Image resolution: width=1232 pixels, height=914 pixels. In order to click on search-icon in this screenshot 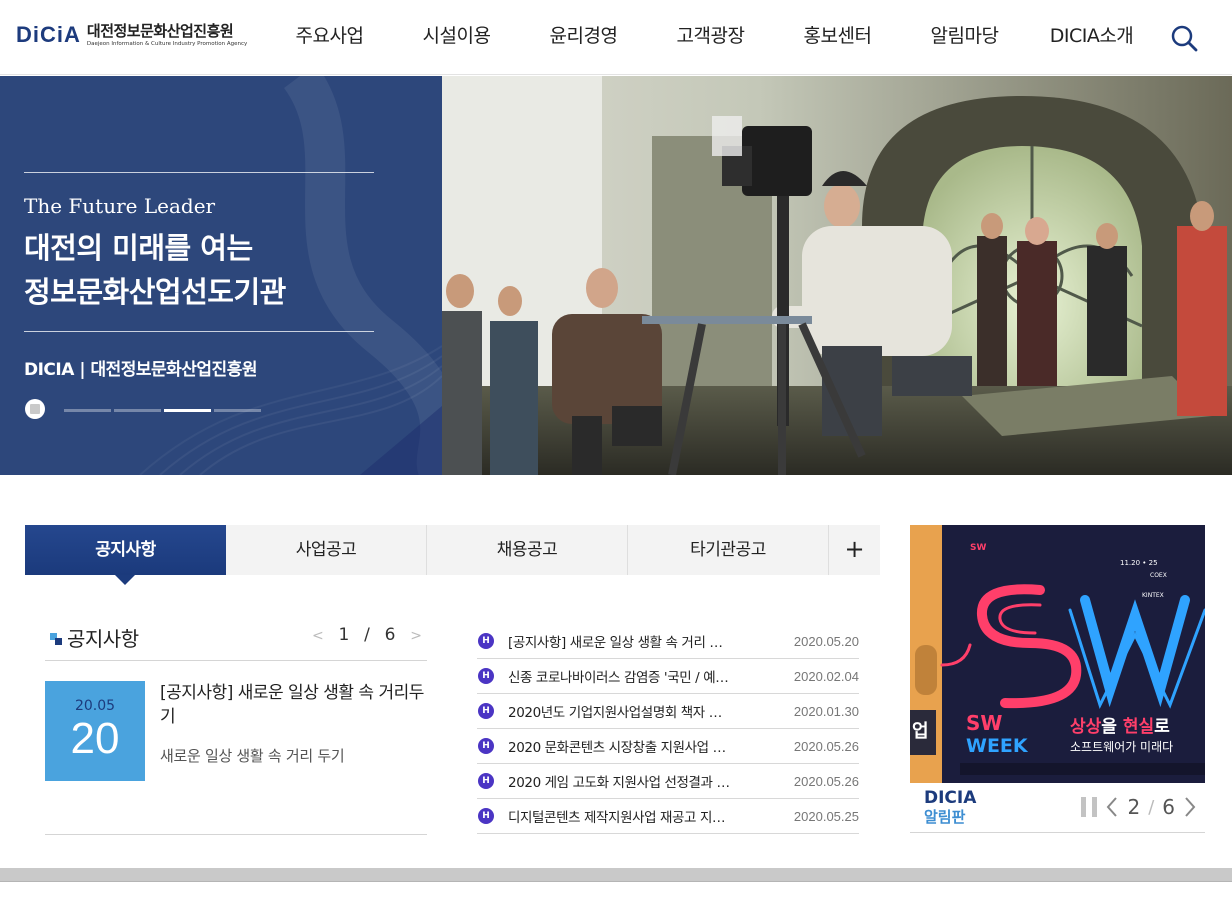, I will do `click(1184, 38)`.